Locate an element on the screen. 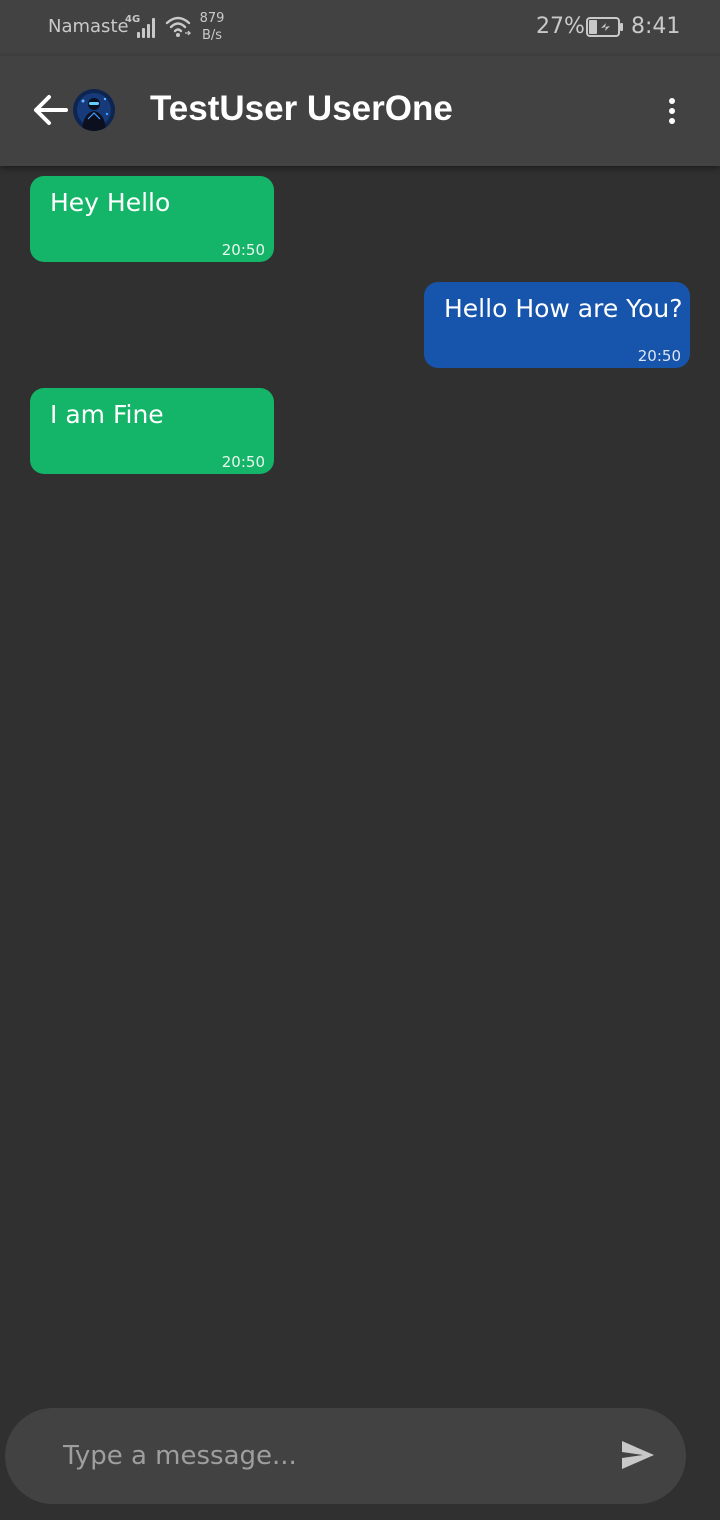  message-text: I am Fine is located at coordinates (107, 414).